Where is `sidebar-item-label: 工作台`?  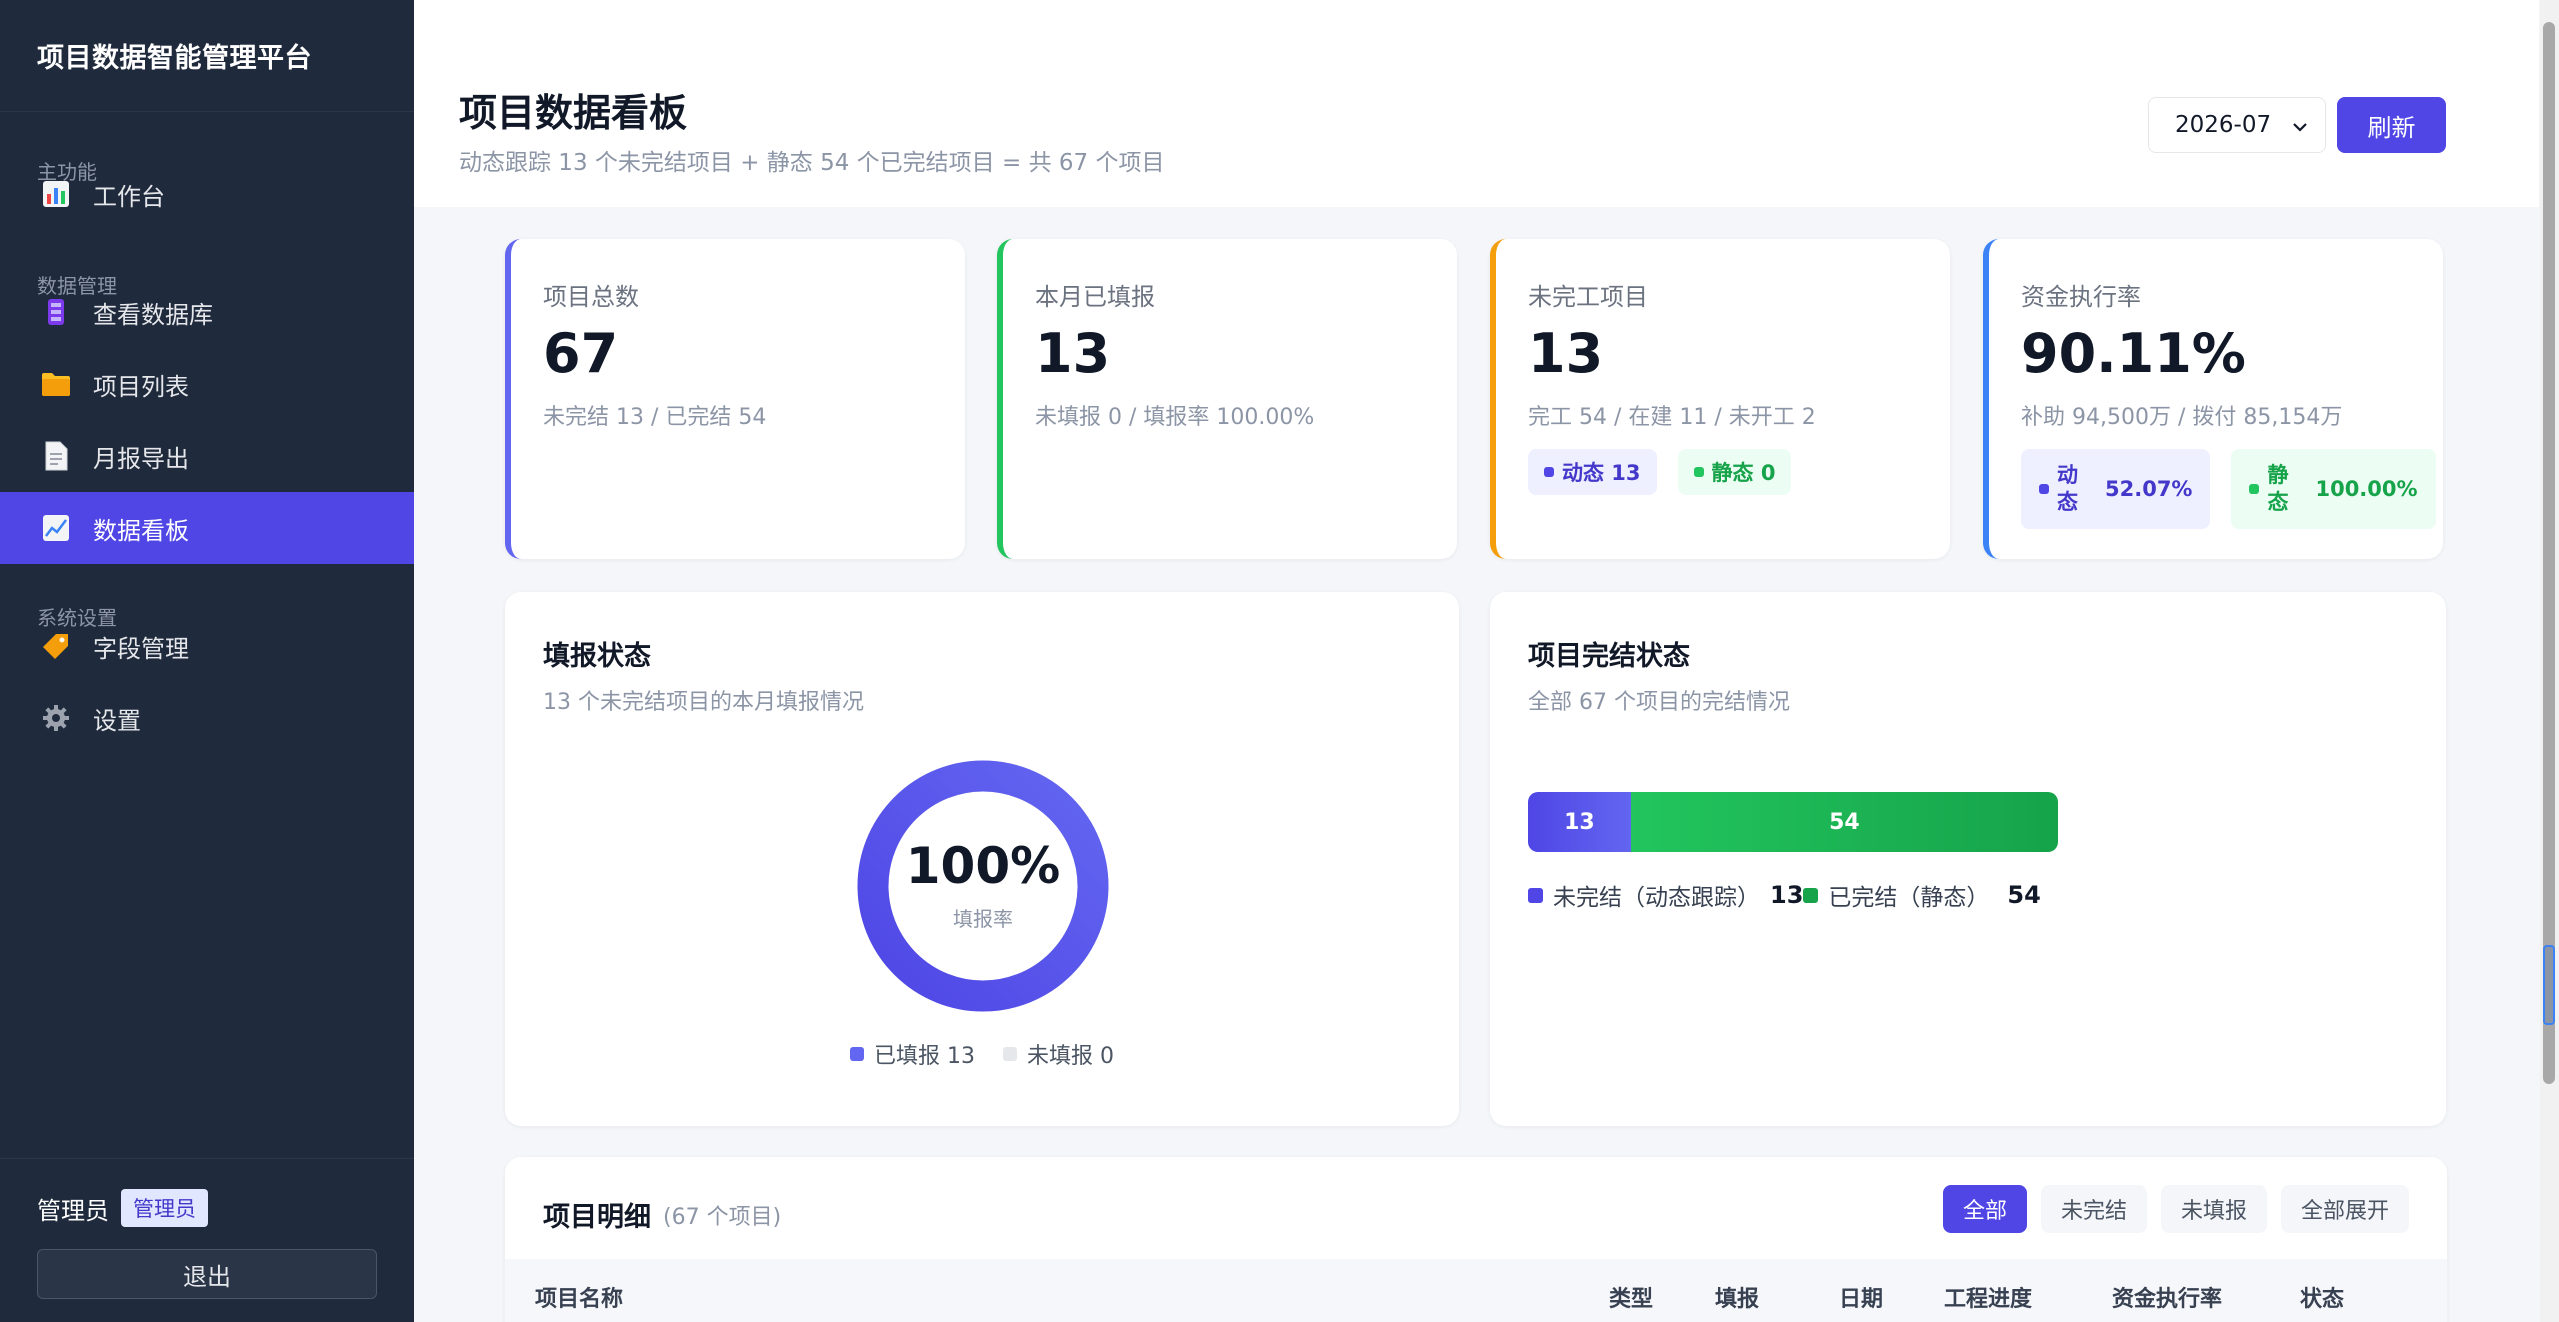 sidebar-item-label: 工作台 is located at coordinates (129, 196).